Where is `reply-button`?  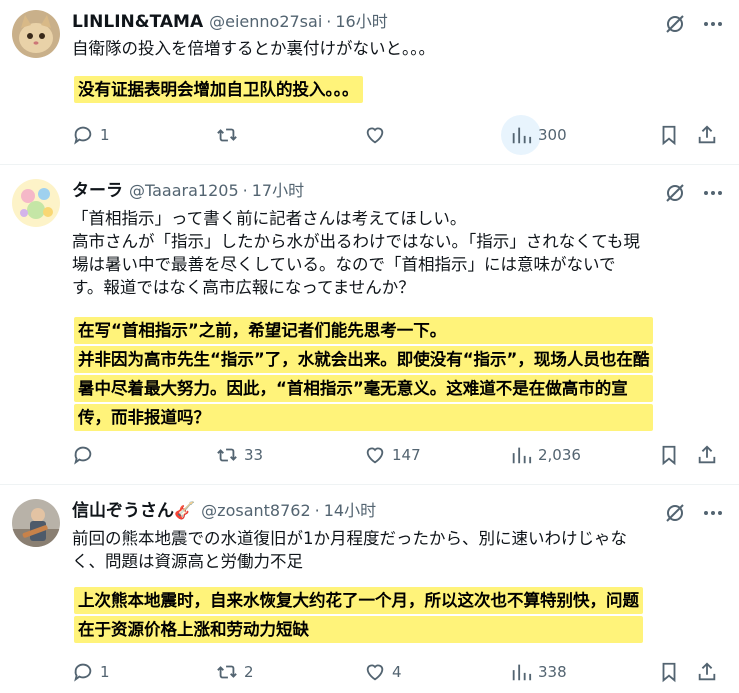 reply-button is located at coordinates (86, 455).